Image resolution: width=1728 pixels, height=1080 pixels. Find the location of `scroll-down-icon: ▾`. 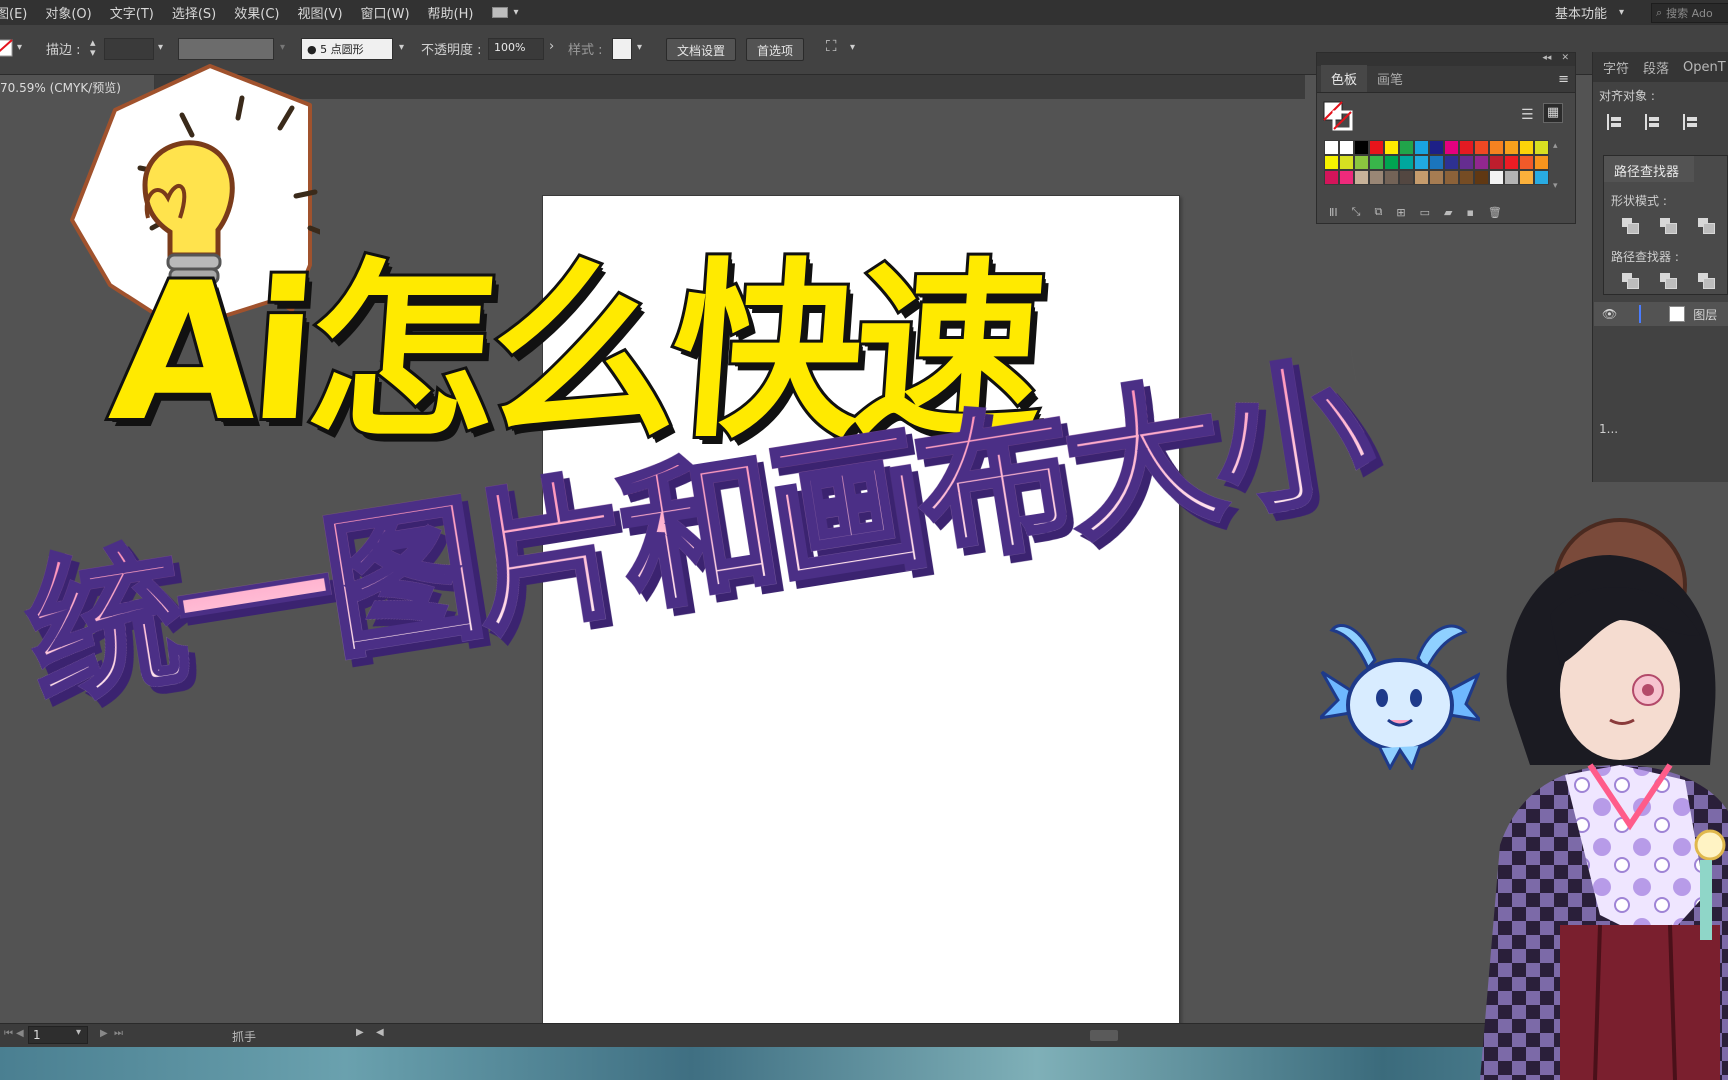

scroll-down-icon: ▾ is located at coordinates (1555, 186).